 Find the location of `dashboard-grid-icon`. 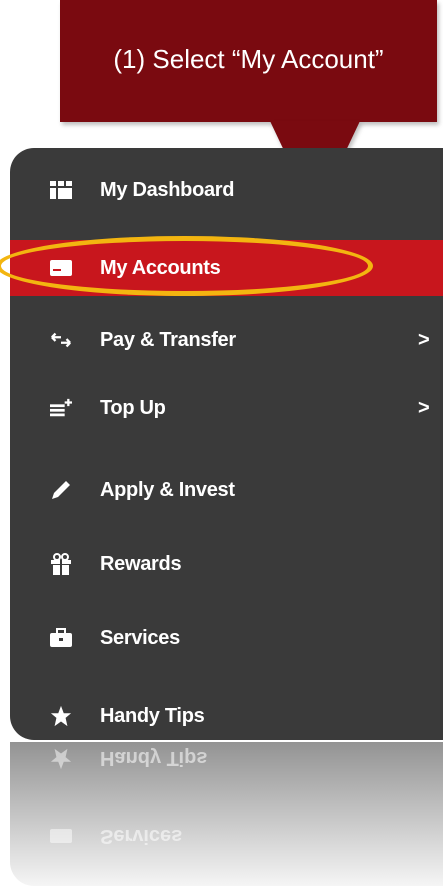

dashboard-grid-icon is located at coordinates (61, 190).